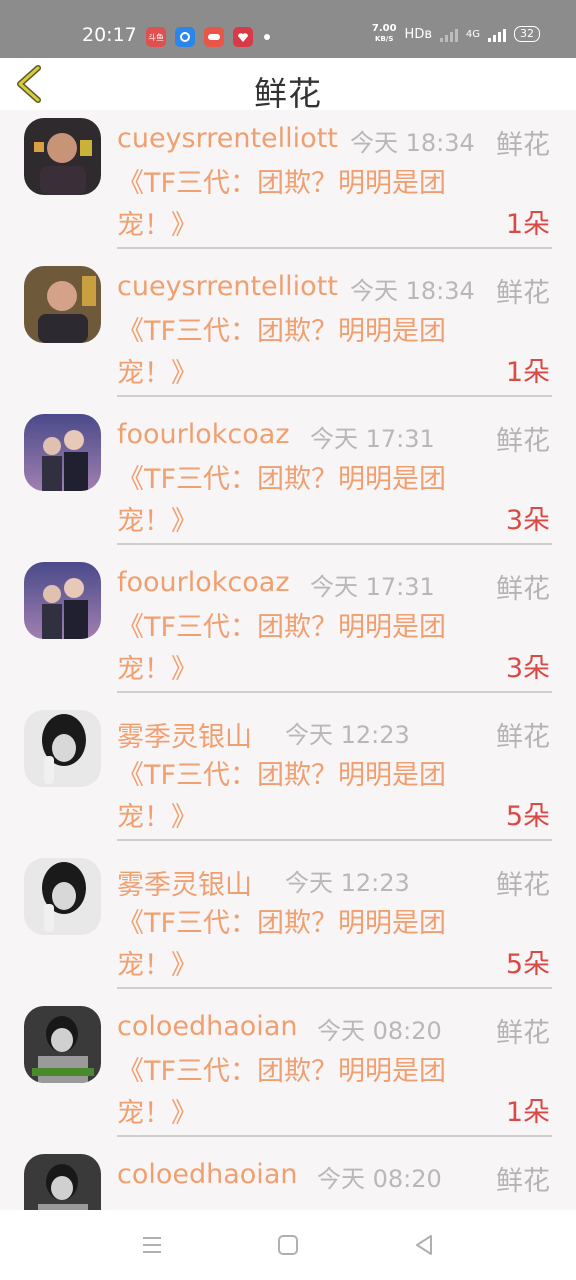 The image size is (576, 1280). Describe the element at coordinates (448, 34) in the screenshot. I see `signal-icon-sim1` at that location.